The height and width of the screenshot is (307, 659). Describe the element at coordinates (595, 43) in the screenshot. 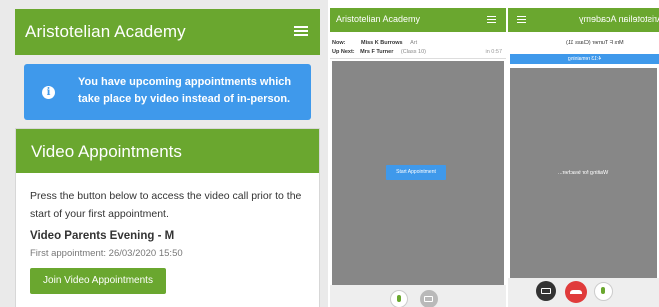

I see `current-teacher: Mrs F Turner (Class 11)` at that location.